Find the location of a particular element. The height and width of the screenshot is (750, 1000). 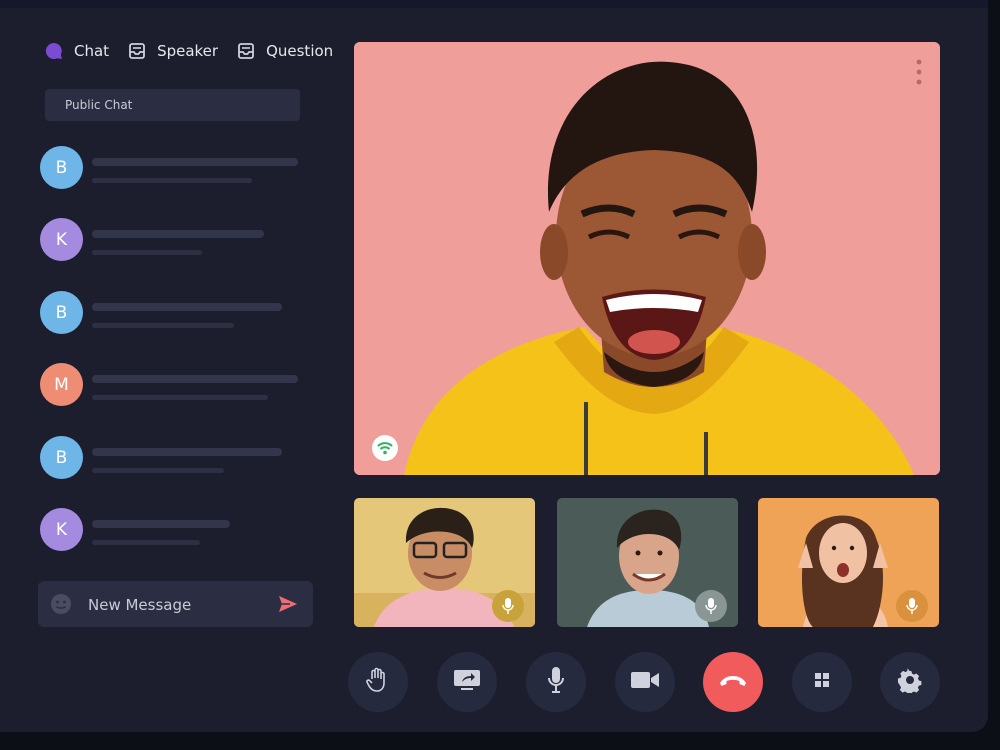

phone-hangup-icon is located at coordinates (733, 682).